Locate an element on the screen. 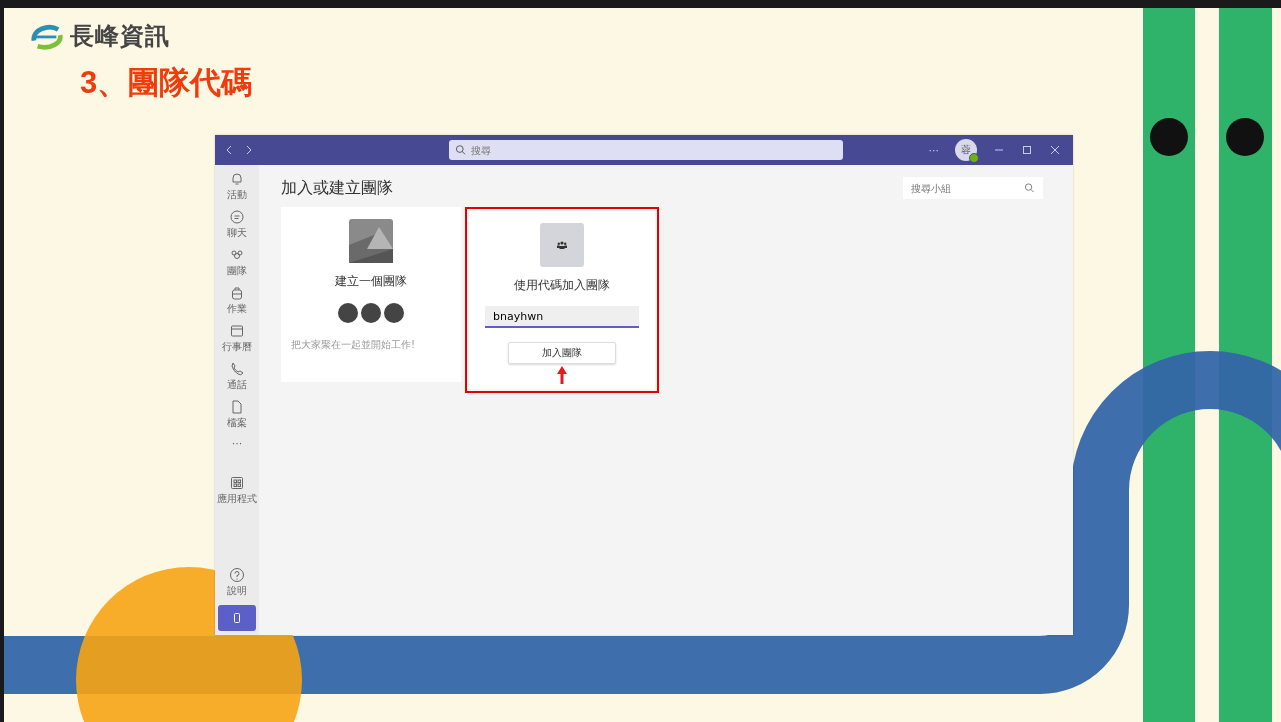  file-icon is located at coordinates (237, 407).